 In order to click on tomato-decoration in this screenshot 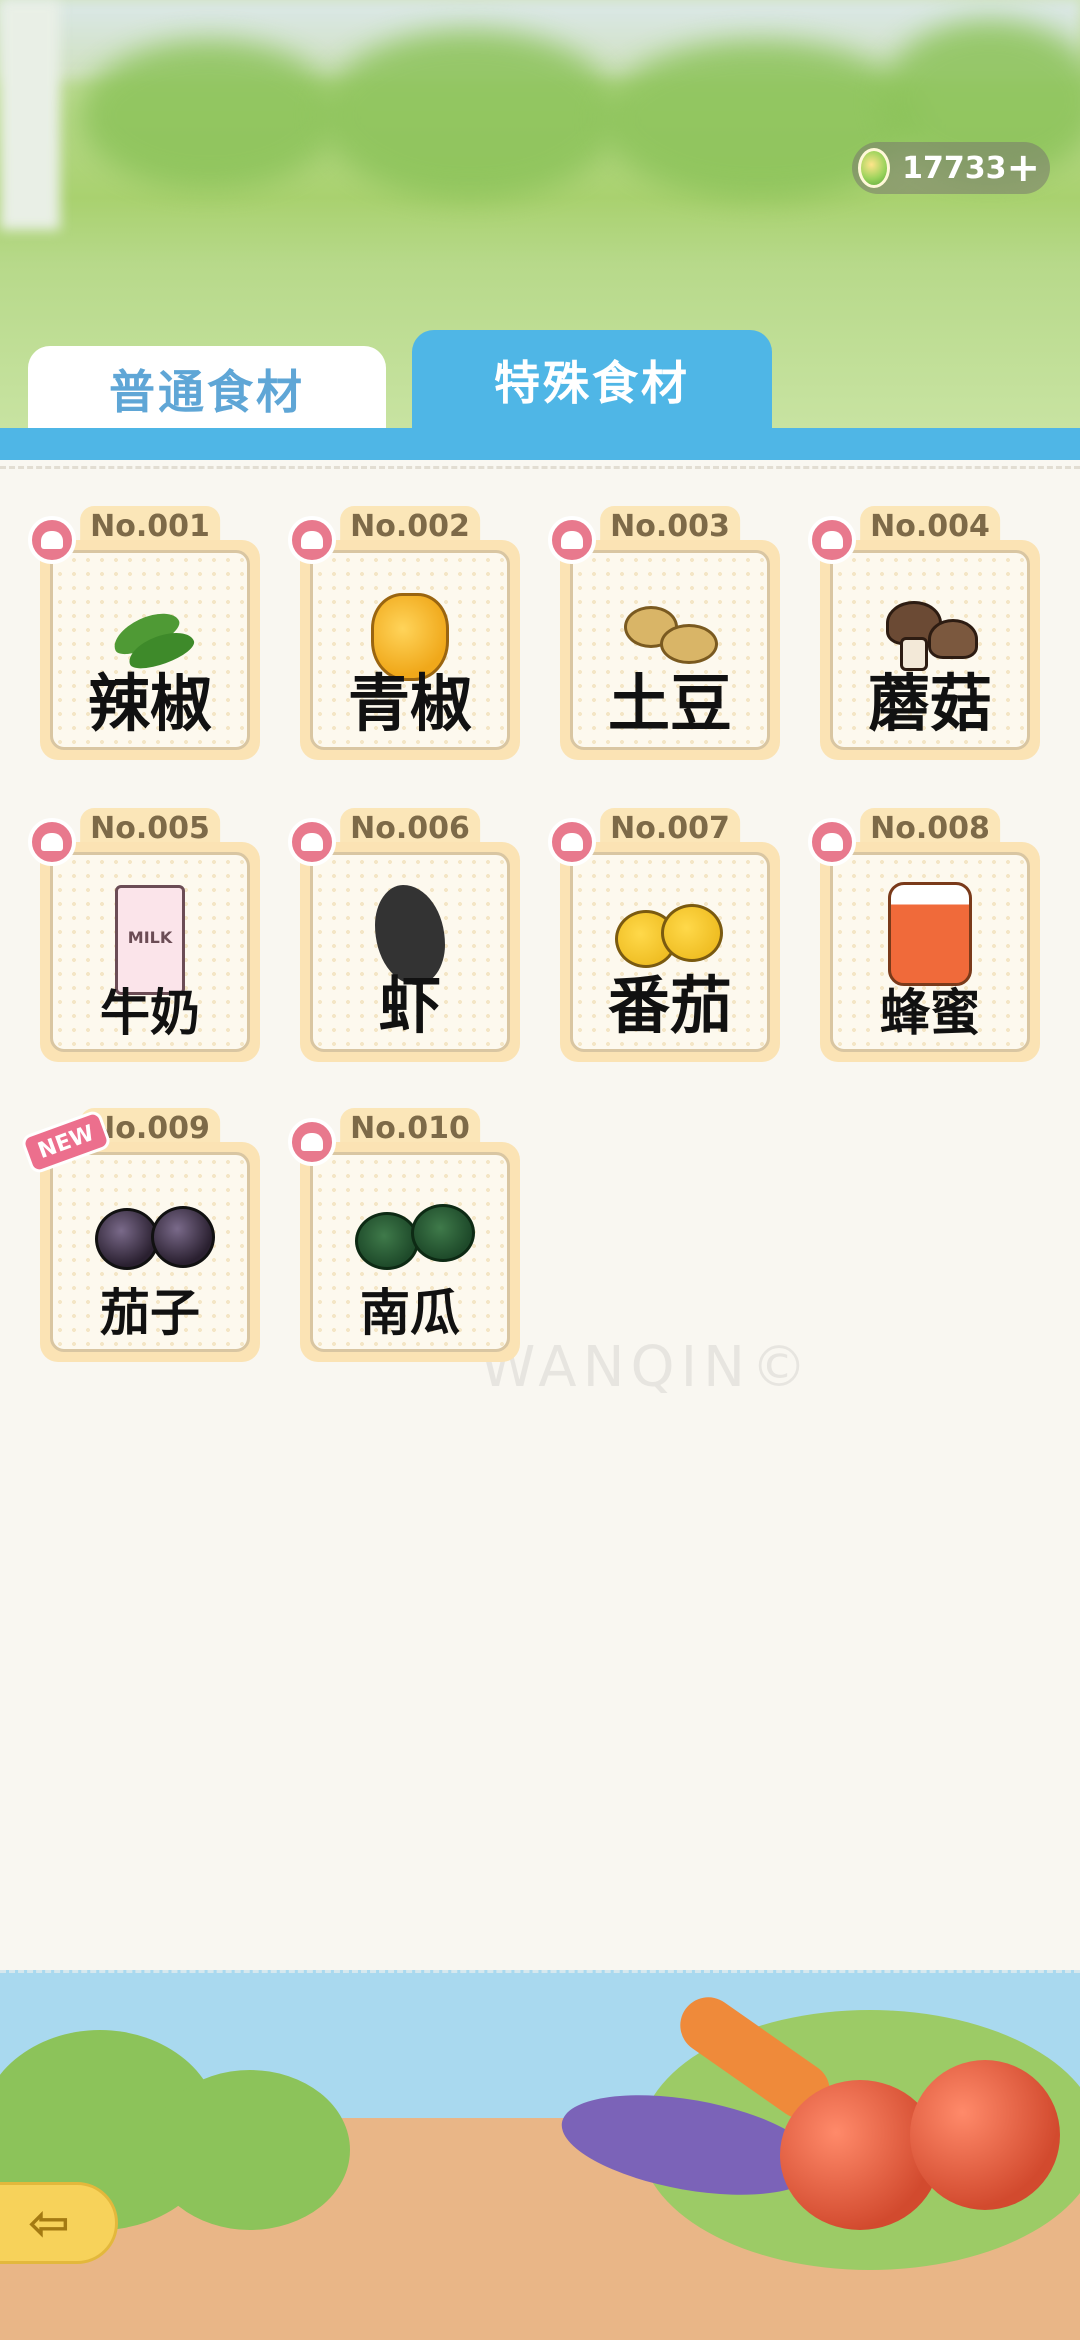, I will do `click(985, 2135)`.